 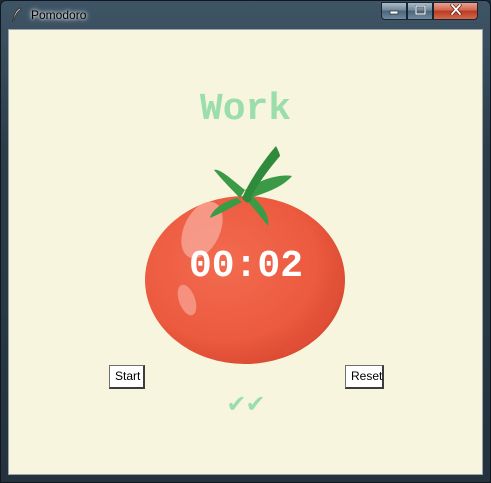 I want to click on reset-button: Reset, so click(x=364, y=377).